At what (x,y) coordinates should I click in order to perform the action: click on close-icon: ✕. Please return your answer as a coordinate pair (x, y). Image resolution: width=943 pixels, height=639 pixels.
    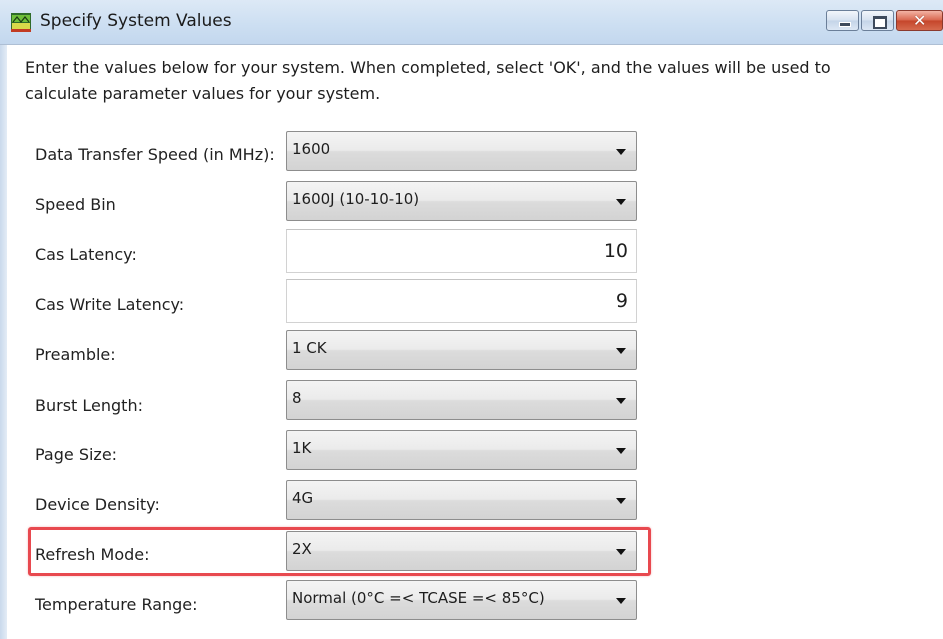
    Looking at the image, I should click on (920, 20).